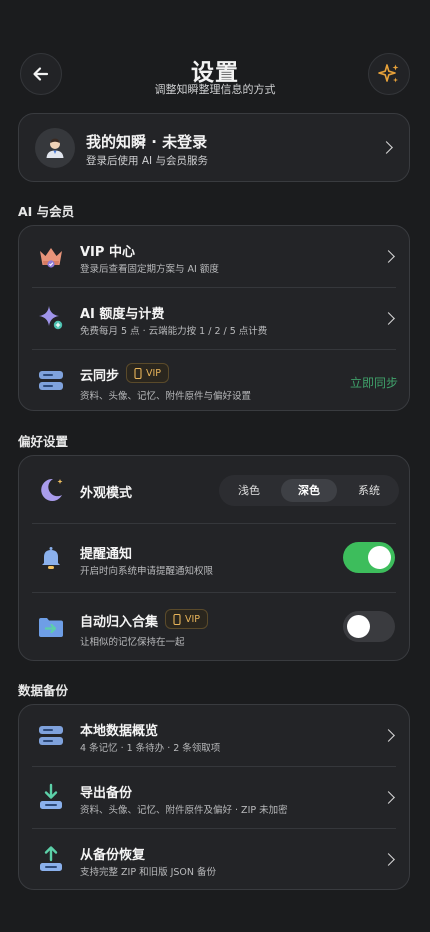 This screenshot has height=932, width=430. What do you see at coordinates (106, 793) in the screenshot?
I see `export-backup-title: 导出备份` at bounding box center [106, 793].